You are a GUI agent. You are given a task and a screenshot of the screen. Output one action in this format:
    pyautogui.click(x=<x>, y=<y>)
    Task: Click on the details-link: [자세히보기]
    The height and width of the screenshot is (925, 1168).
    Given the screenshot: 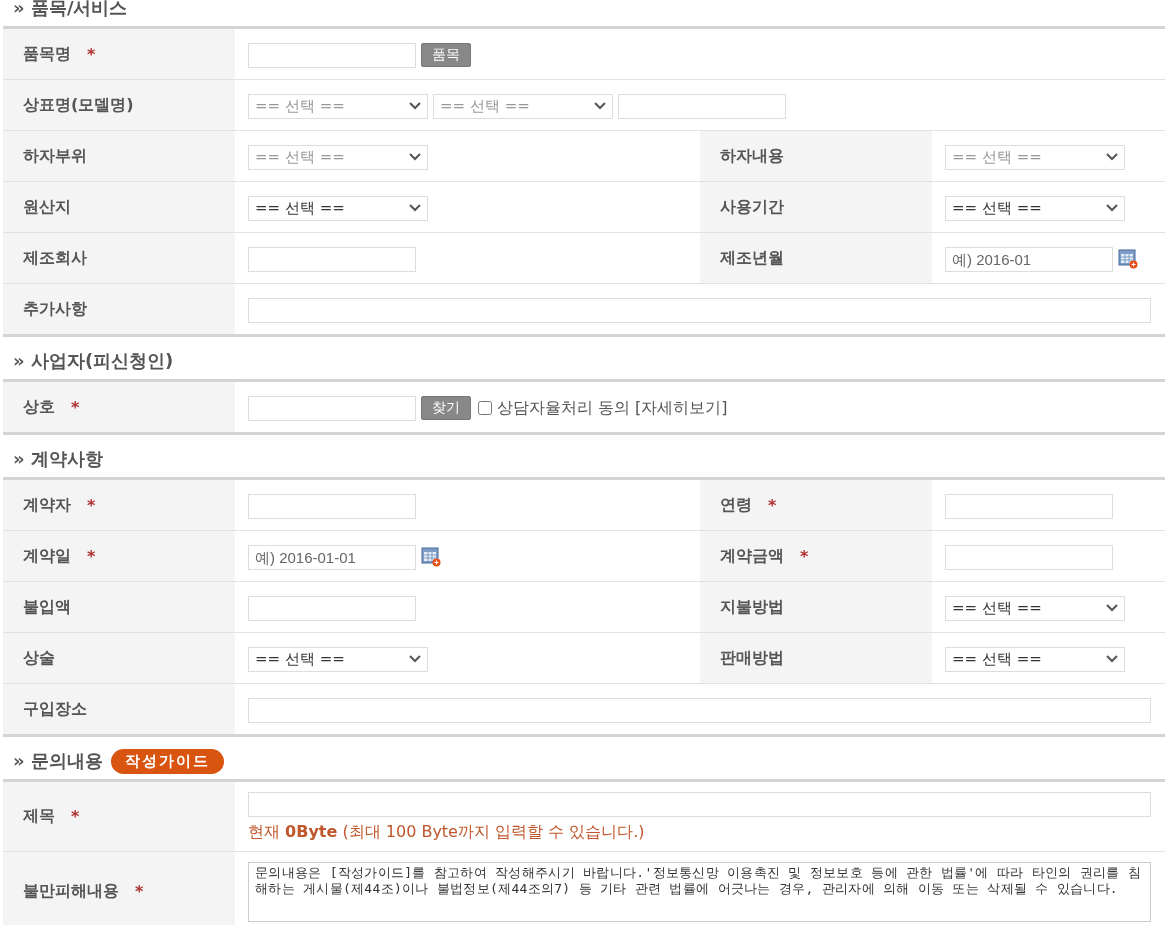 What is the action you would take?
    pyautogui.click(x=681, y=408)
    